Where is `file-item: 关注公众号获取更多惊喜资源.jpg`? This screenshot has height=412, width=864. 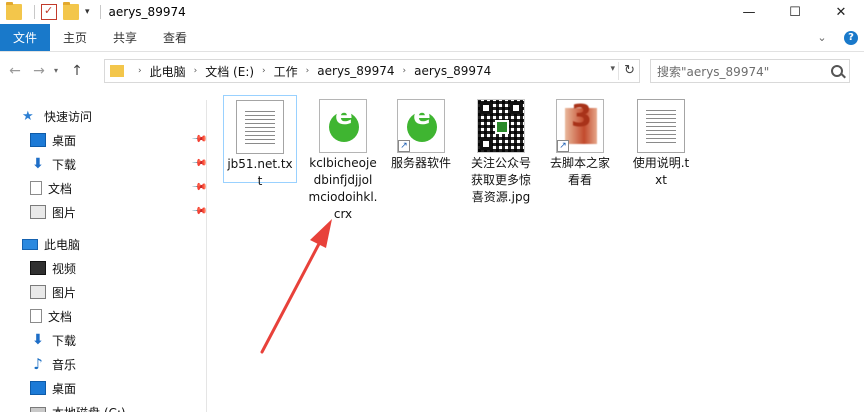
file-item: 关注公众号获取更多惊喜资源.jpg is located at coordinates (501, 150).